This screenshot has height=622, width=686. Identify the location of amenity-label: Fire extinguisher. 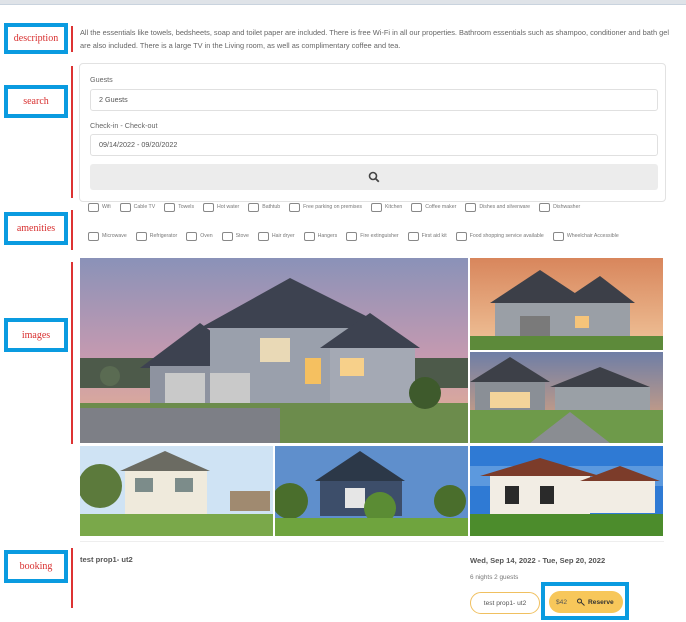
(379, 236).